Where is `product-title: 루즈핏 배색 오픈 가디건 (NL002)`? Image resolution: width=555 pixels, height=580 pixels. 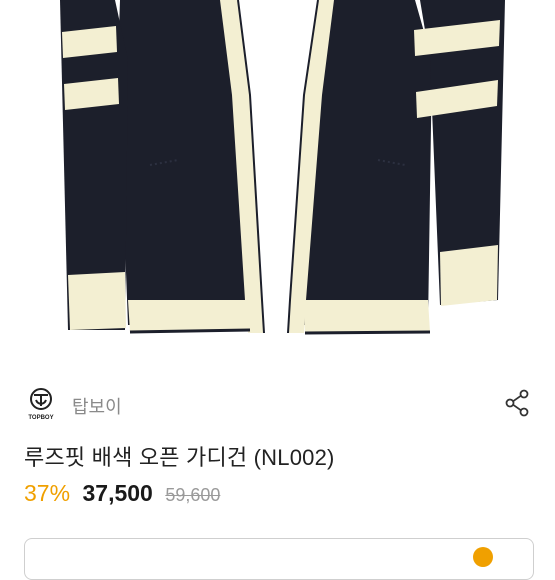
product-title: 루즈핏 배색 오픈 가디건 (NL002) is located at coordinates (179, 457).